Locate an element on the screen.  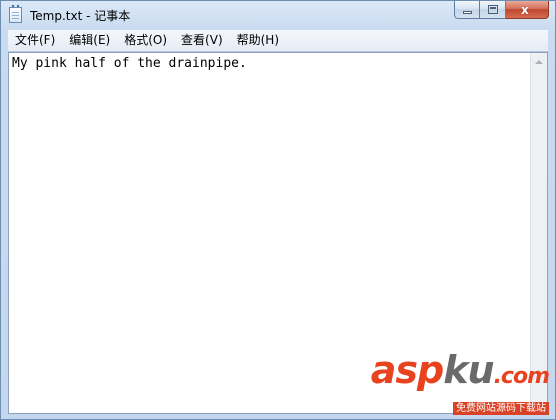
menu-file: 文件(F) is located at coordinates (35, 40).